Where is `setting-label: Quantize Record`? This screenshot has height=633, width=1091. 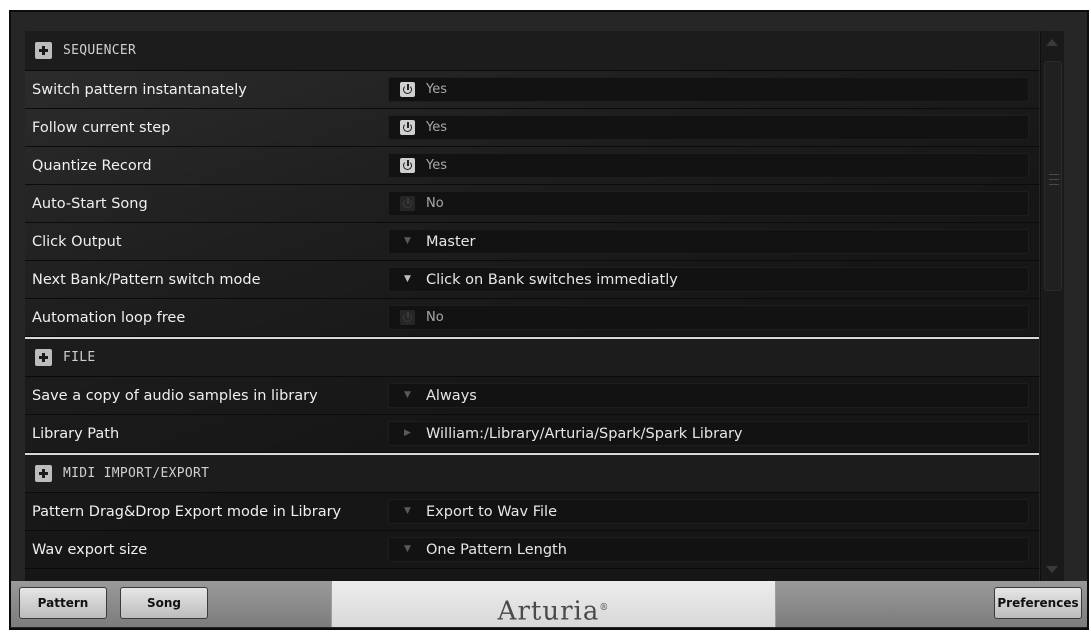 setting-label: Quantize Record is located at coordinates (92, 165).